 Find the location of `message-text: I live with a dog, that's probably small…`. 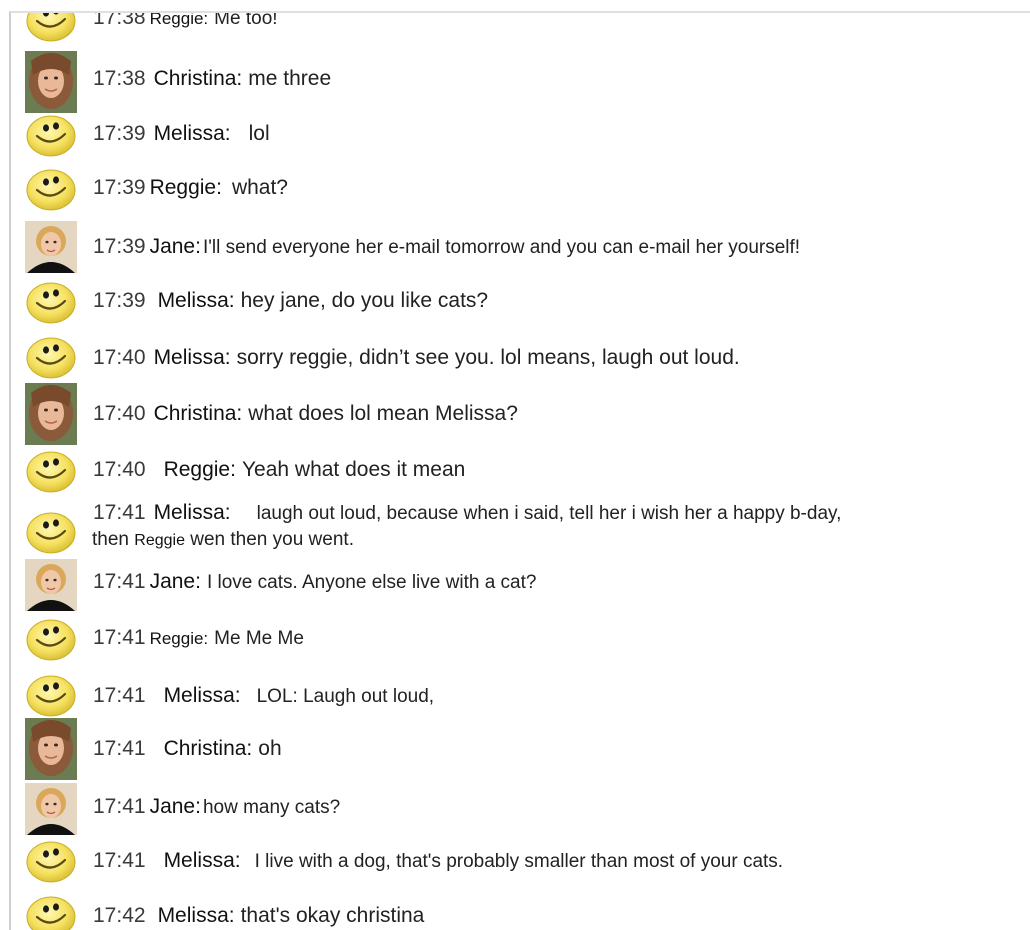

message-text: I live with a dog, that's probably small… is located at coordinates (519, 861).